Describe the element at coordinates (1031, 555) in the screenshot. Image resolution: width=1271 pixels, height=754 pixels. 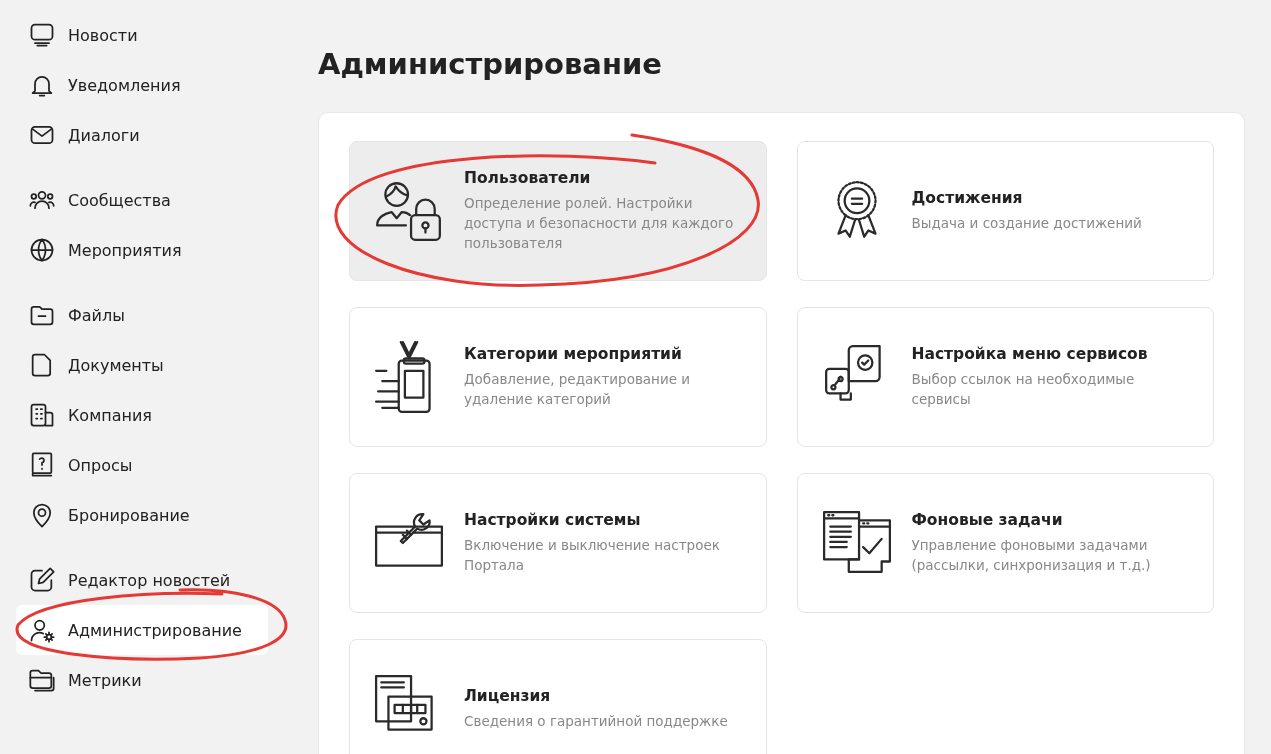
I see `card-description: Управление фоновыми задачами (рассылки, синхронизация и т.д.)` at that location.